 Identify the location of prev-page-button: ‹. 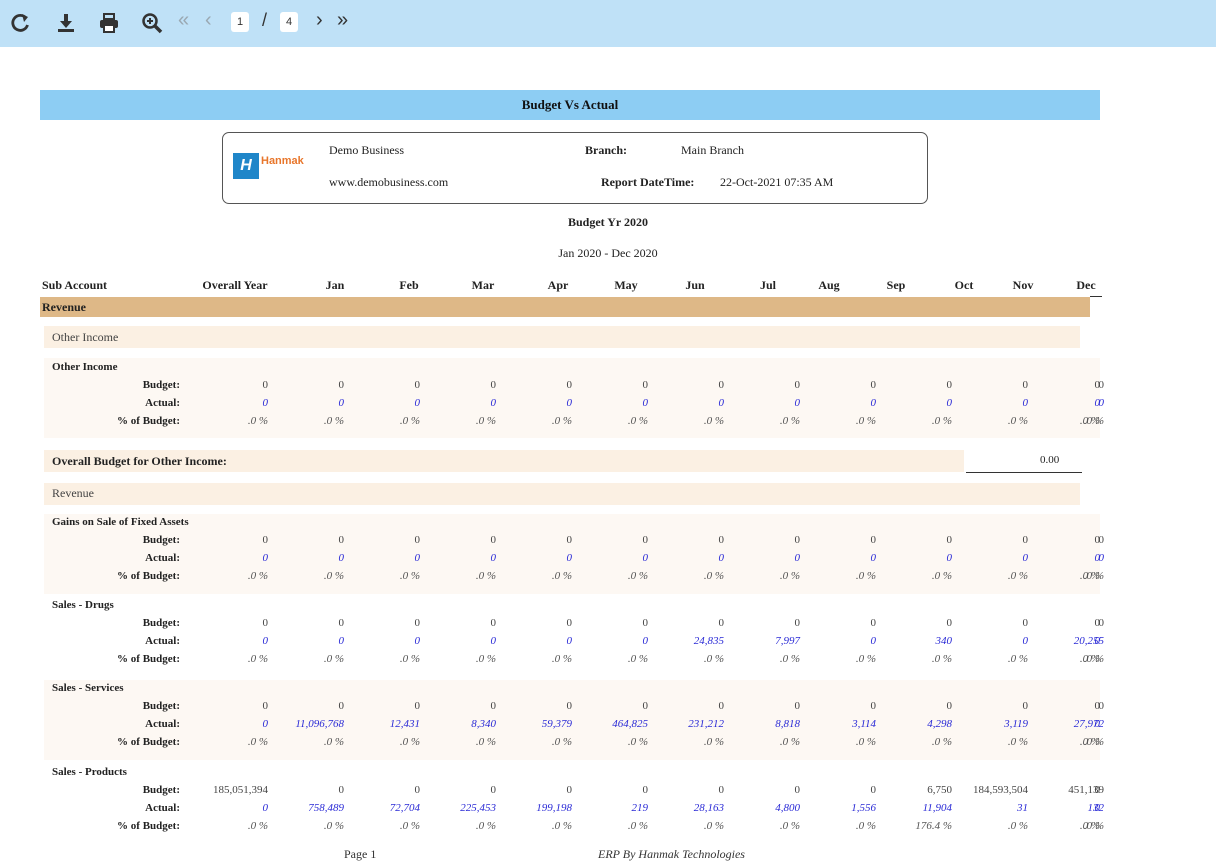
(208, 20).